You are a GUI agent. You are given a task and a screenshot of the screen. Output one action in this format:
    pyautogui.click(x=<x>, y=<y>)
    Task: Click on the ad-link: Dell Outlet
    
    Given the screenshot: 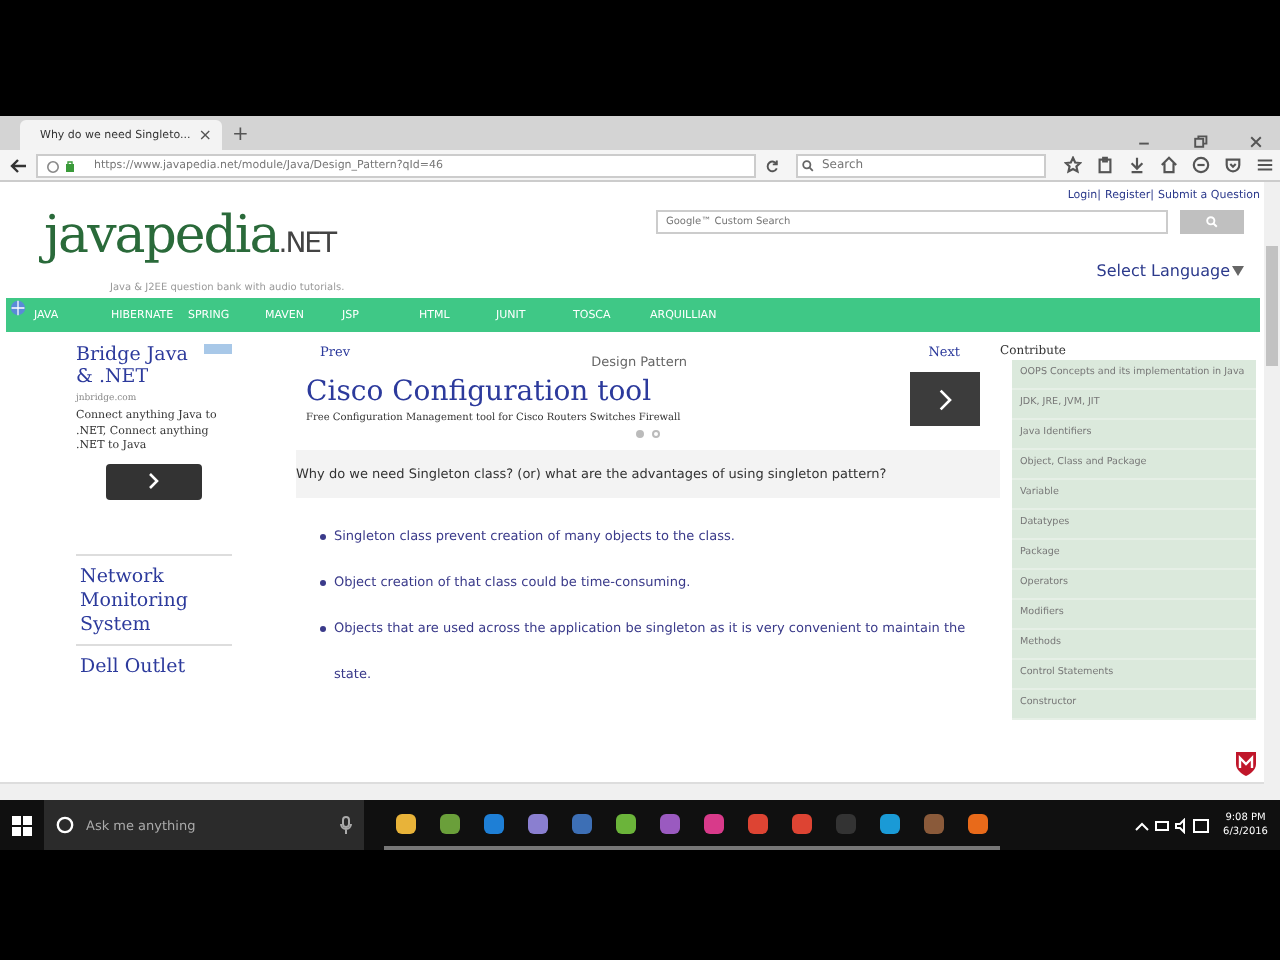 What is the action you would take?
    pyautogui.click(x=154, y=664)
    